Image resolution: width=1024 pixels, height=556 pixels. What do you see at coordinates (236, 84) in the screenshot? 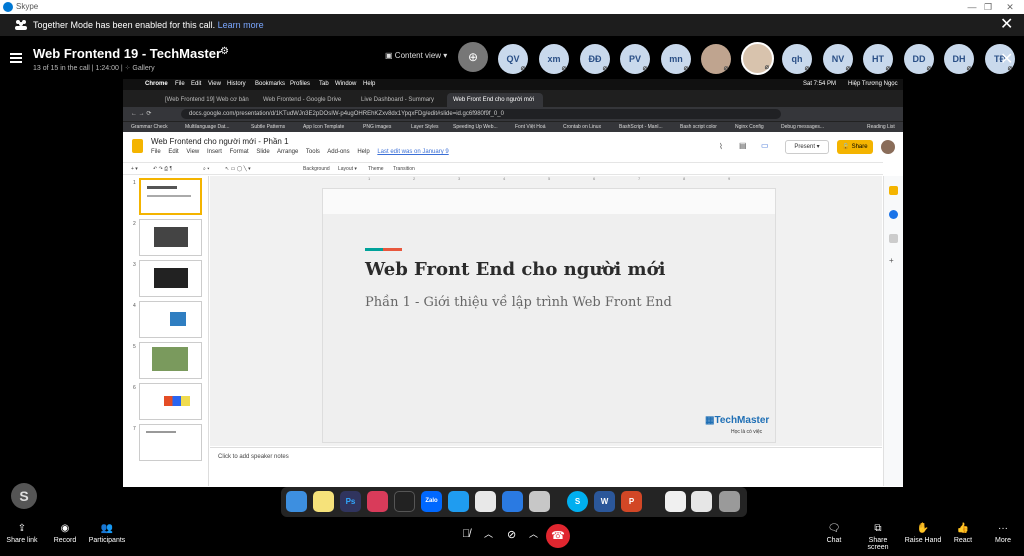
I see `menu-item: History` at bounding box center [236, 84].